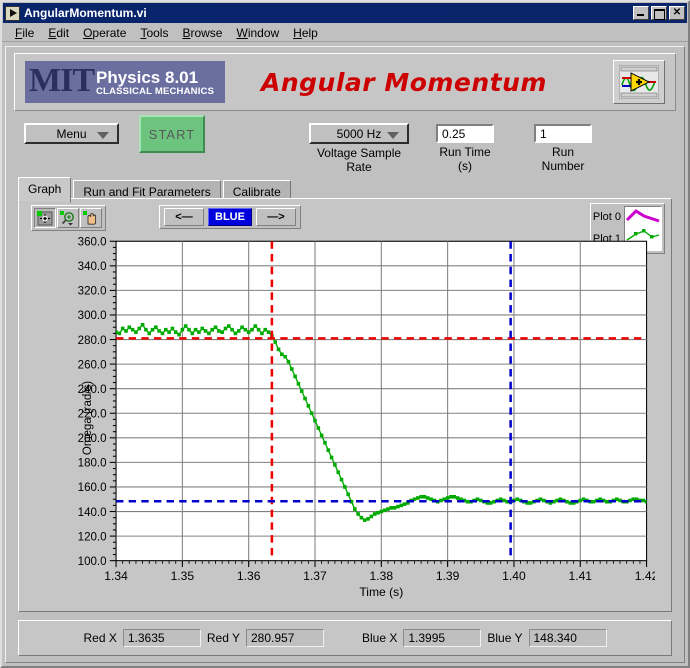  What do you see at coordinates (92, 243) in the screenshot?
I see `y-tick-label: 360.0` at bounding box center [92, 243].